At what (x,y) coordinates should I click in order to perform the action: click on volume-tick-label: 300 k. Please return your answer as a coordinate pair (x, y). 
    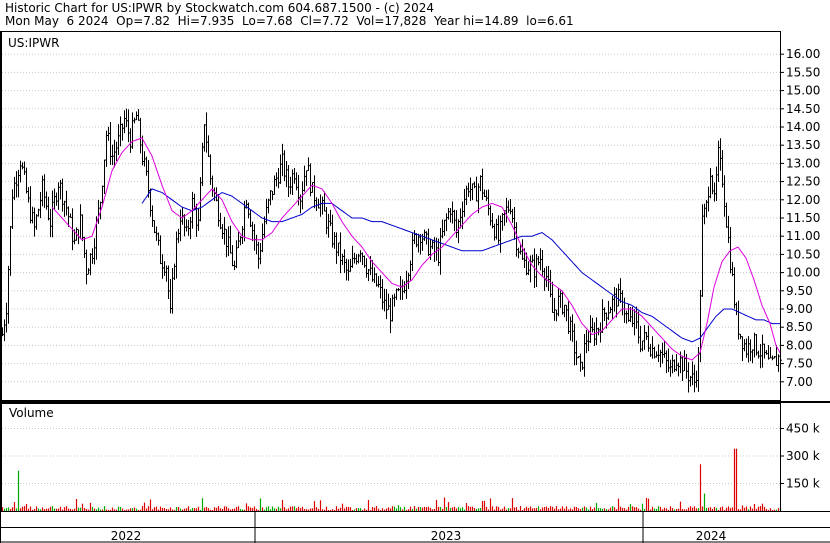
    Looking at the image, I should click on (803, 456).